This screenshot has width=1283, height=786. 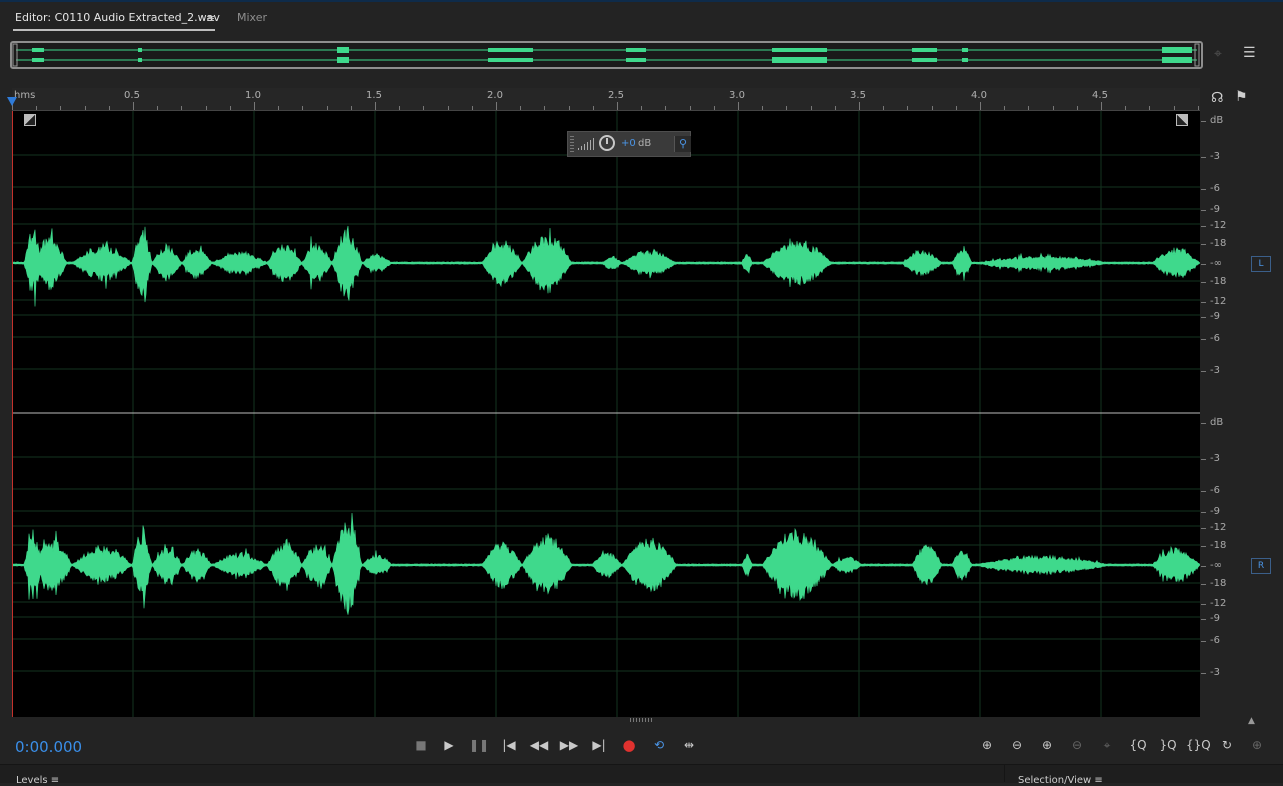 What do you see at coordinates (449, 745) in the screenshot?
I see `play-button: ▶` at bounding box center [449, 745].